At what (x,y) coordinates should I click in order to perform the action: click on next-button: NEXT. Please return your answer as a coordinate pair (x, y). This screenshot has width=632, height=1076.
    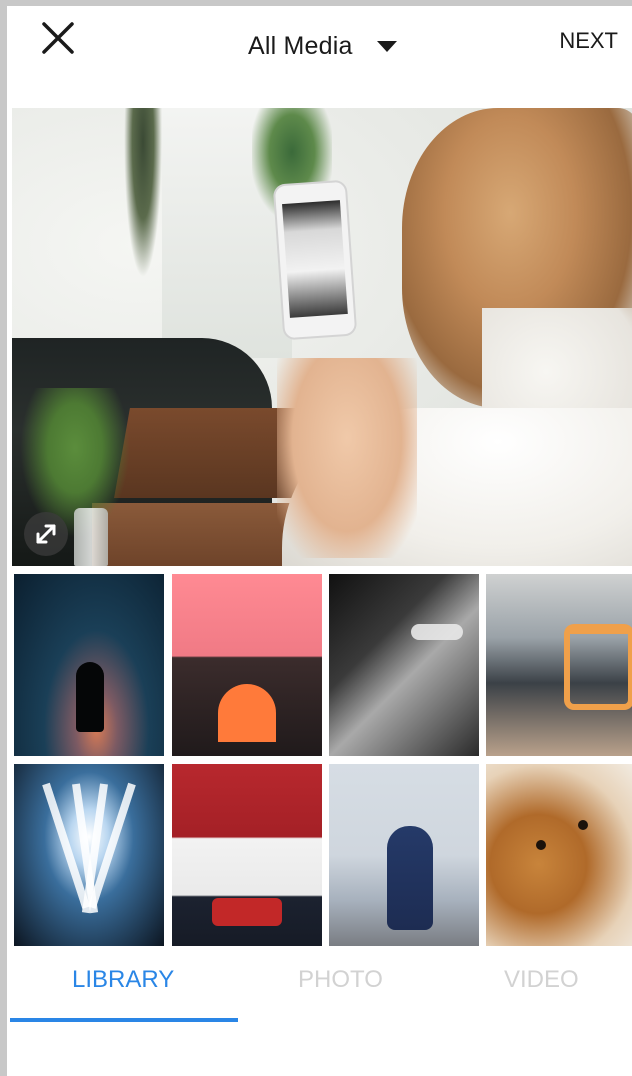
    Looking at the image, I should click on (588, 41).